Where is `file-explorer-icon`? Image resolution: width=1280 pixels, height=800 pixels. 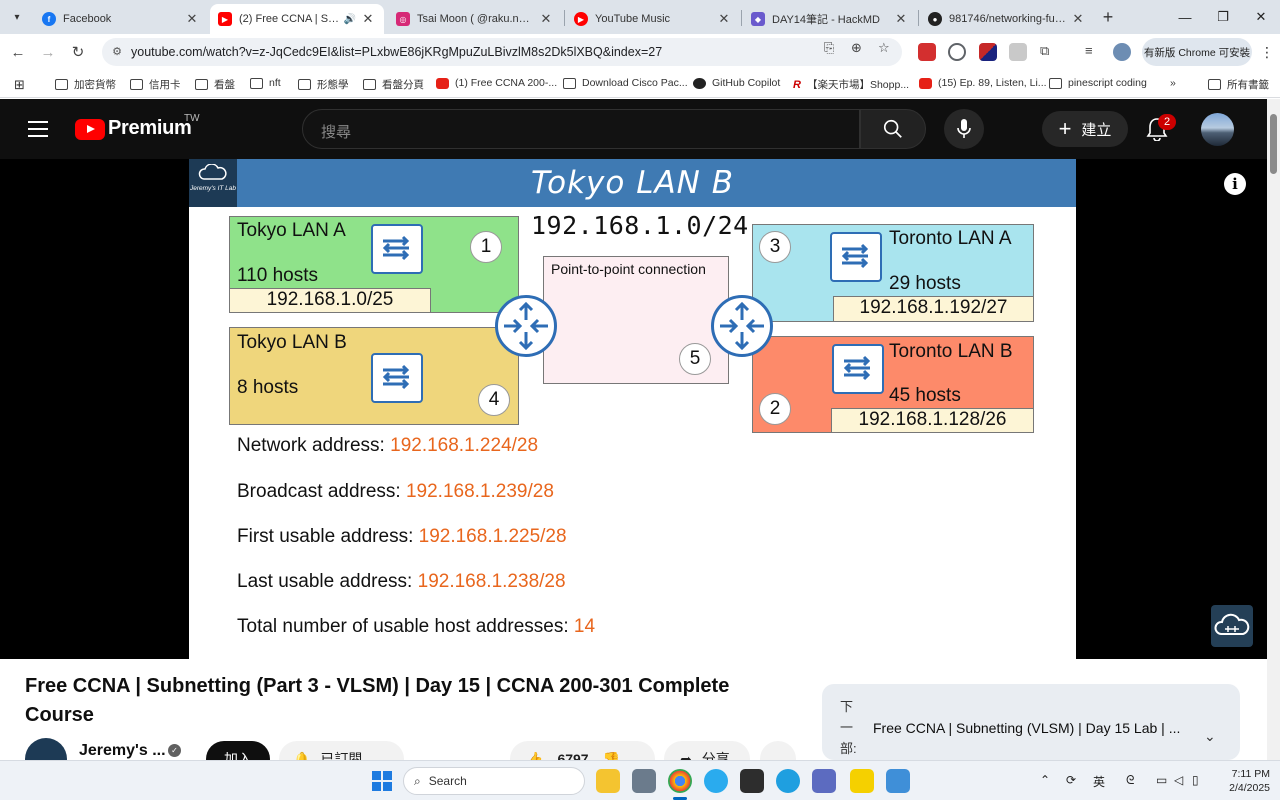
file-explorer-icon is located at coordinates (608, 781).